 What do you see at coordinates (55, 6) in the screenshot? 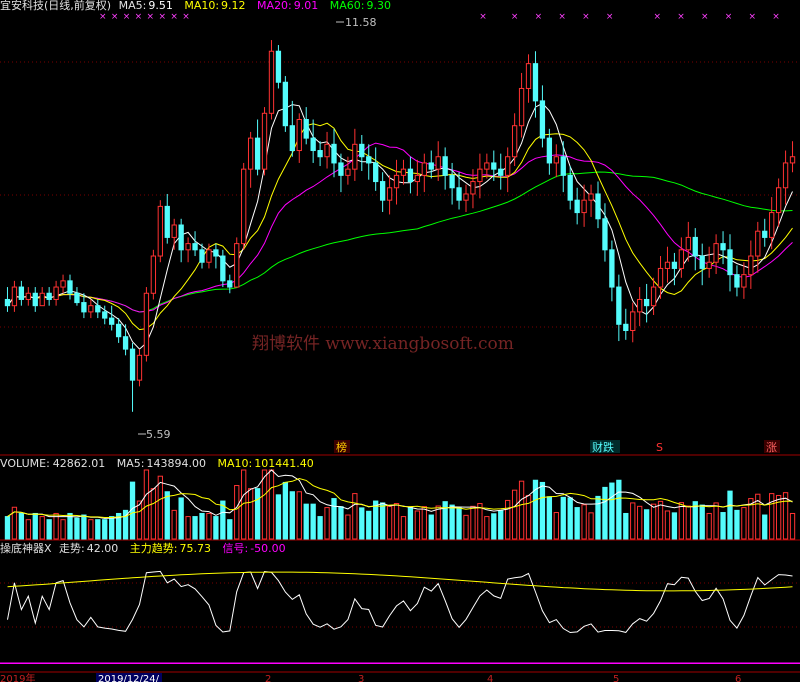
I see `price-title: 宜安科技(日线,前复权)` at bounding box center [55, 6].